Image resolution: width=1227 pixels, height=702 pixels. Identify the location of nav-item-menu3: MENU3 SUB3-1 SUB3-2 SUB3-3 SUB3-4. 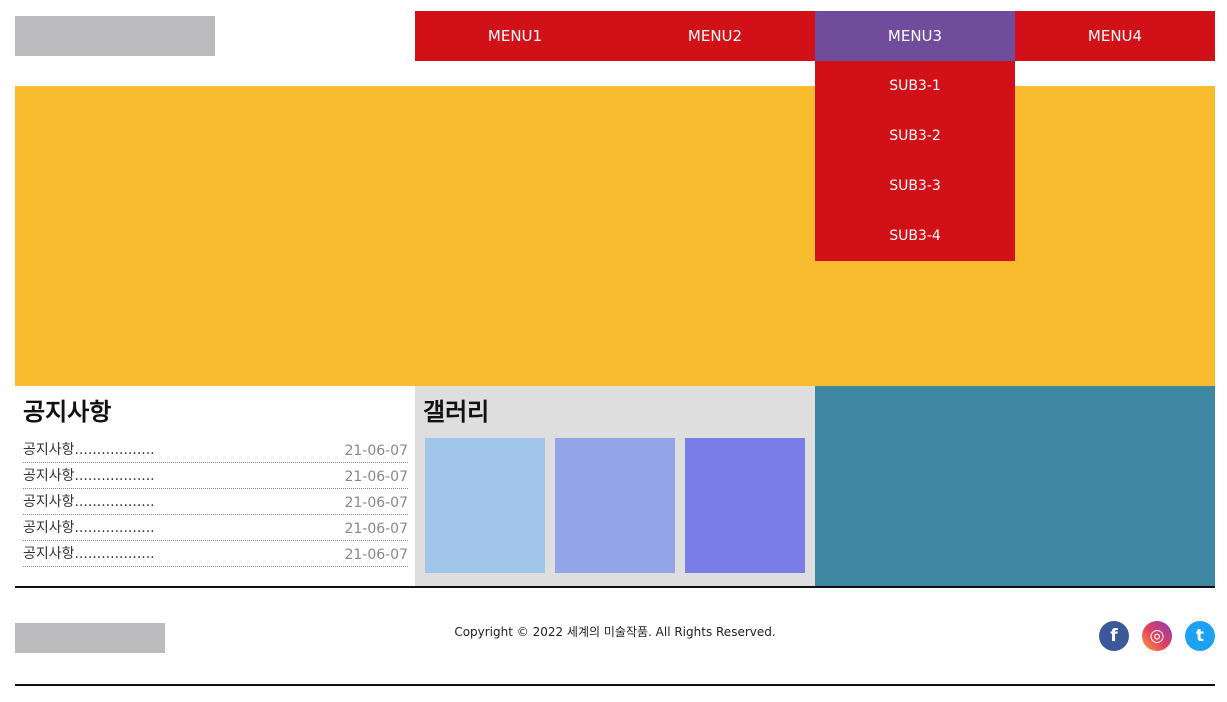
(915, 136).